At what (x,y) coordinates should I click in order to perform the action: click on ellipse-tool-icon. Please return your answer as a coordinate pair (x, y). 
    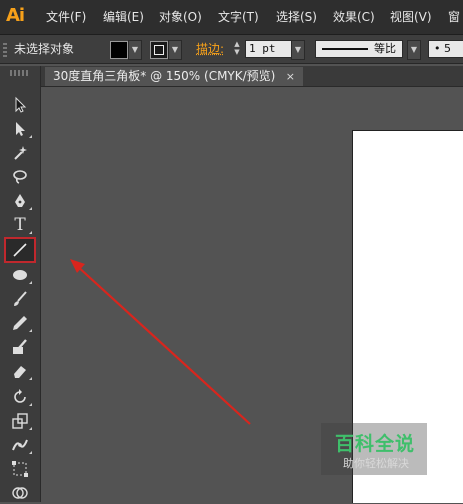
    Looking at the image, I should click on (20, 275).